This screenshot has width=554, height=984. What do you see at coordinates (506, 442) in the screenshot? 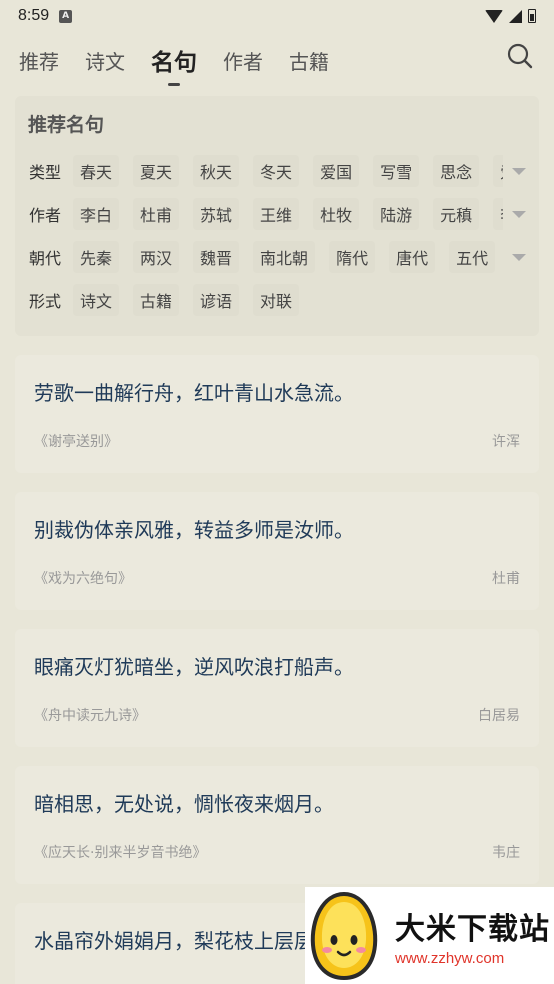
I see `quote-author: 许浑` at bounding box center [506, 442].